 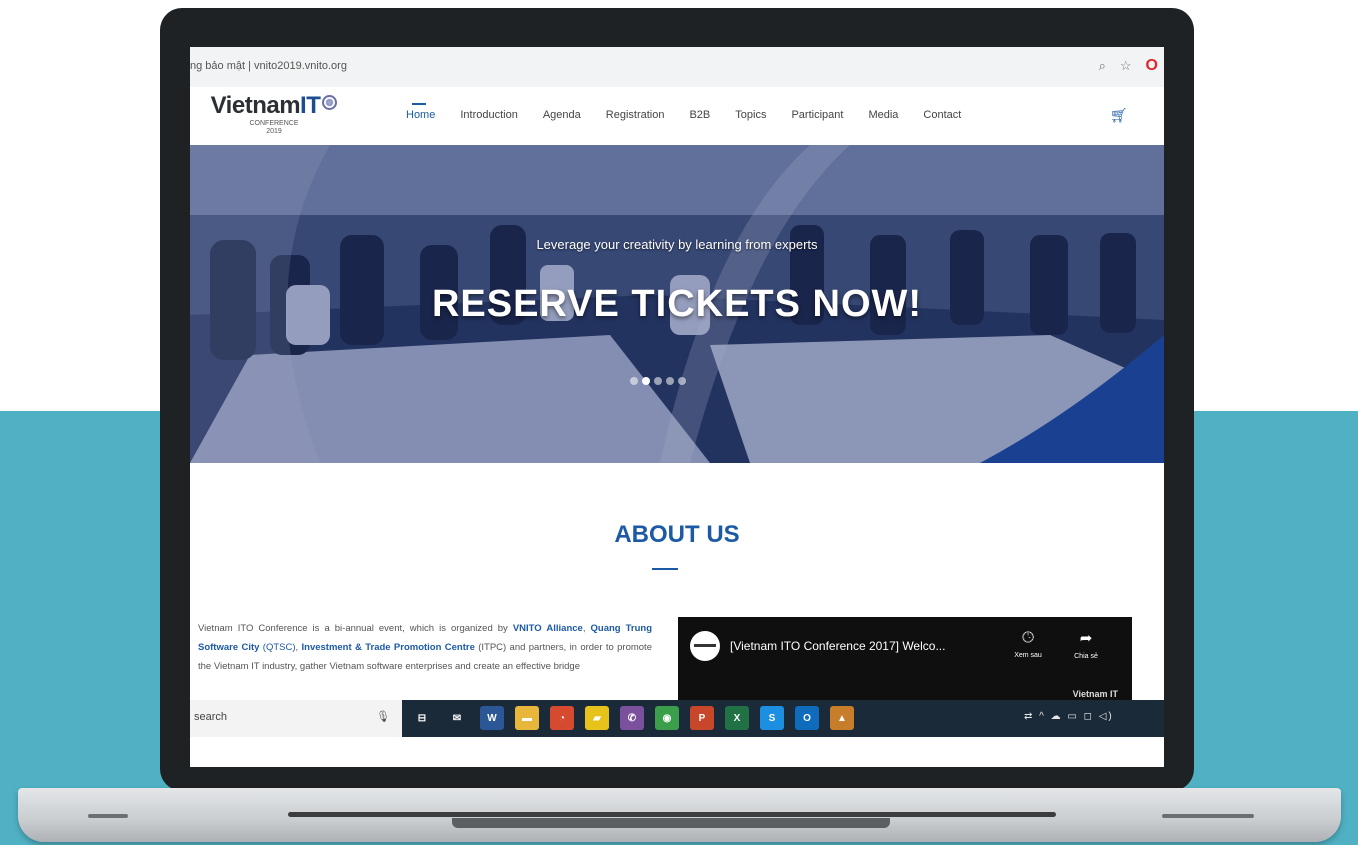 I want to click on share-label: Chia sẻ, so click(x=1086, y=656).